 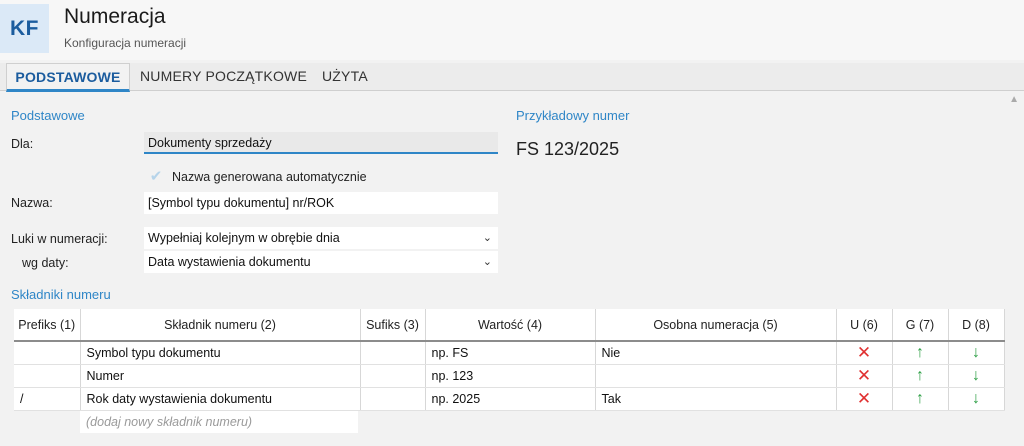 I want to click on column-header-u: U (6), so click(x=864, y=325).